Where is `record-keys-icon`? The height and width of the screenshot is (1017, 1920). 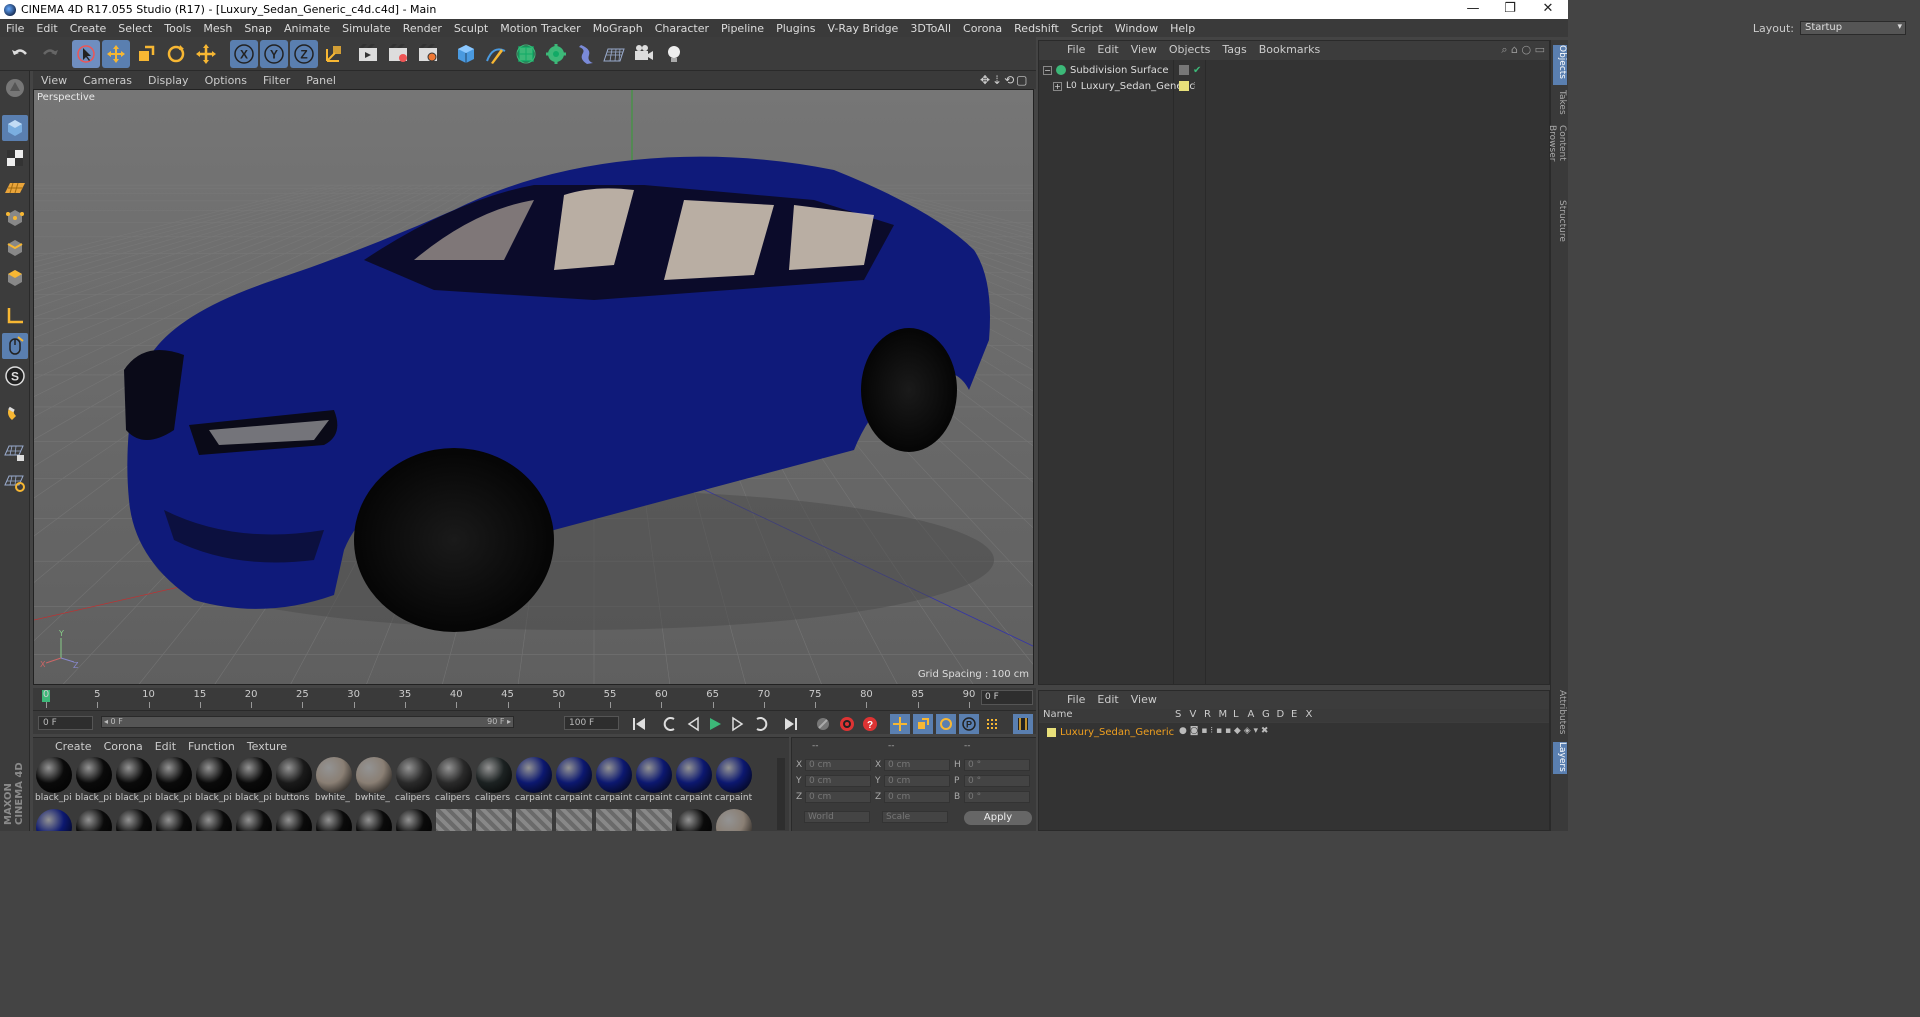
record-keys-icon is located at coordinates (823, 724).